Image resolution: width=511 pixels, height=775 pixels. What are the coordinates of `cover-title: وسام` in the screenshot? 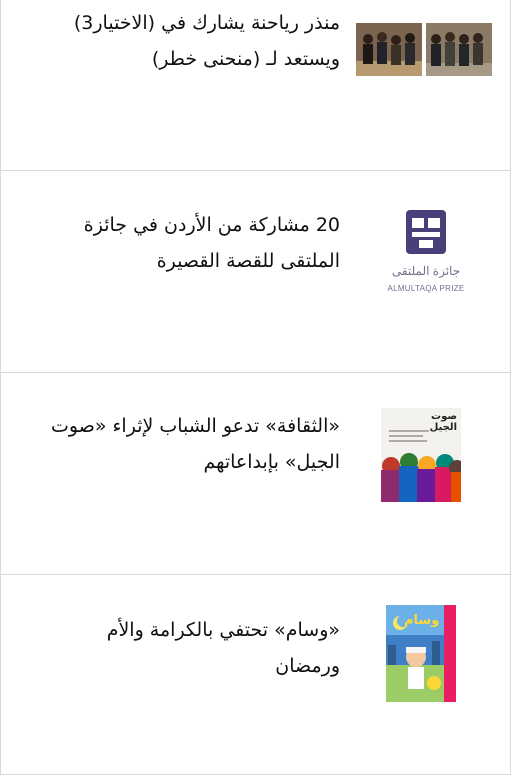 It's located at (422, 620).